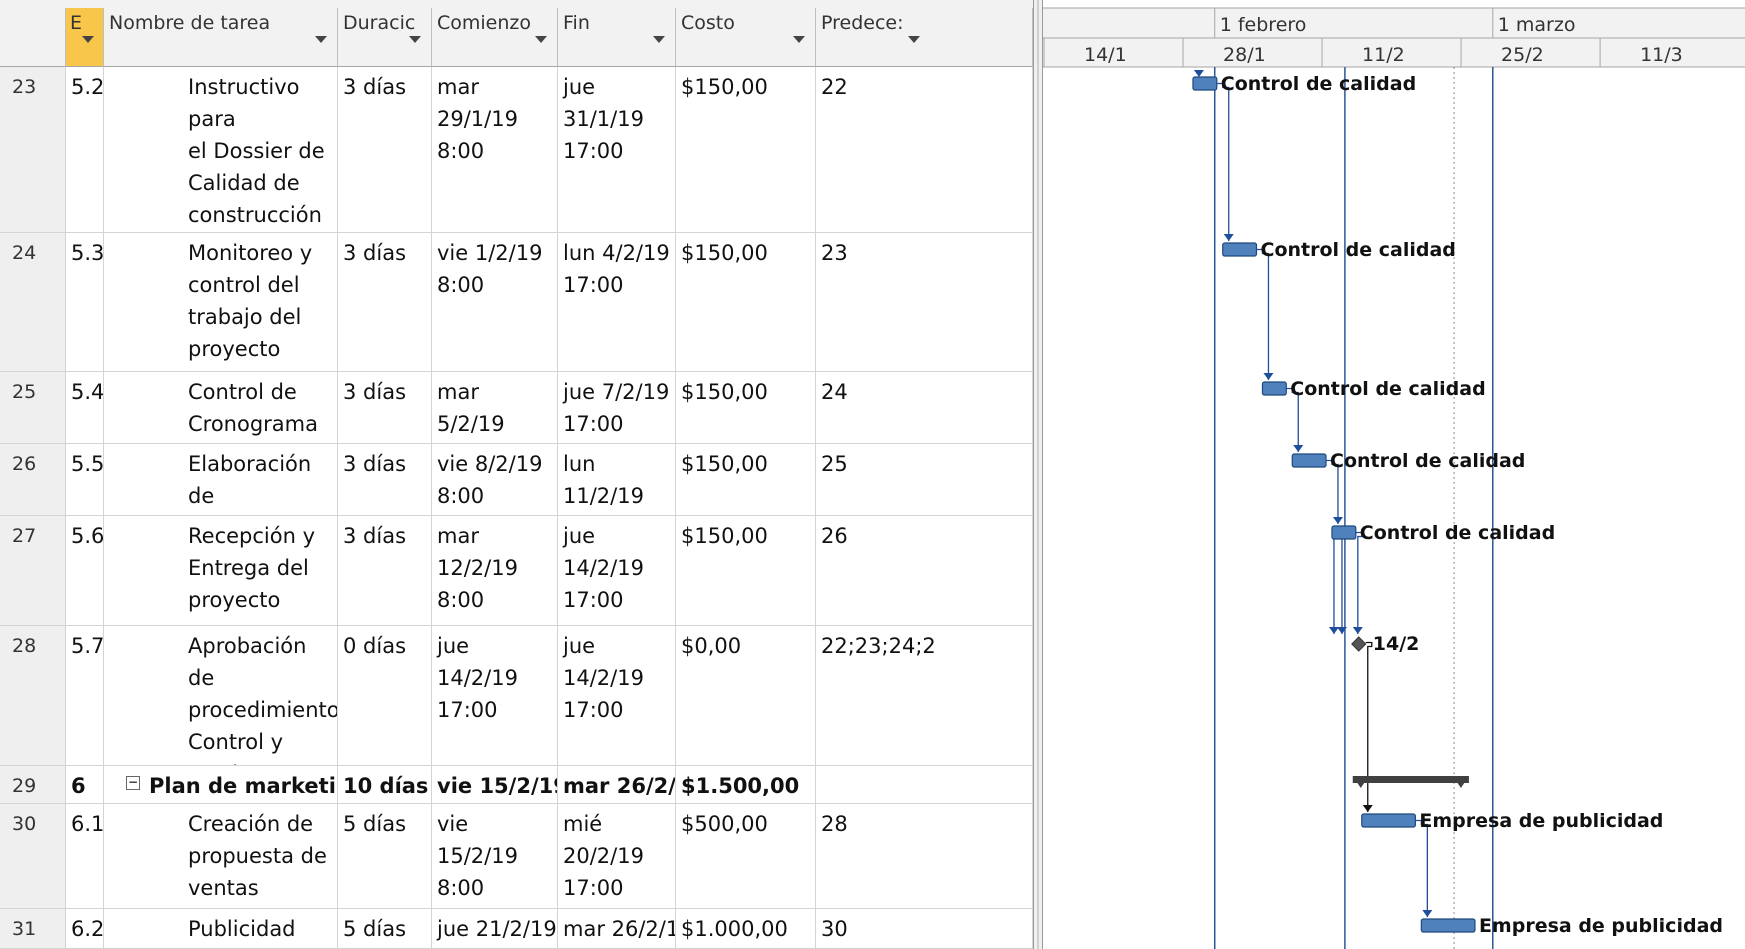 This screenshot has width=1745, height=949. What do you see at coordinates (924, 408) in the screenshot?
I see `predecessors-cell: 24` at bounding box center [924, 408].